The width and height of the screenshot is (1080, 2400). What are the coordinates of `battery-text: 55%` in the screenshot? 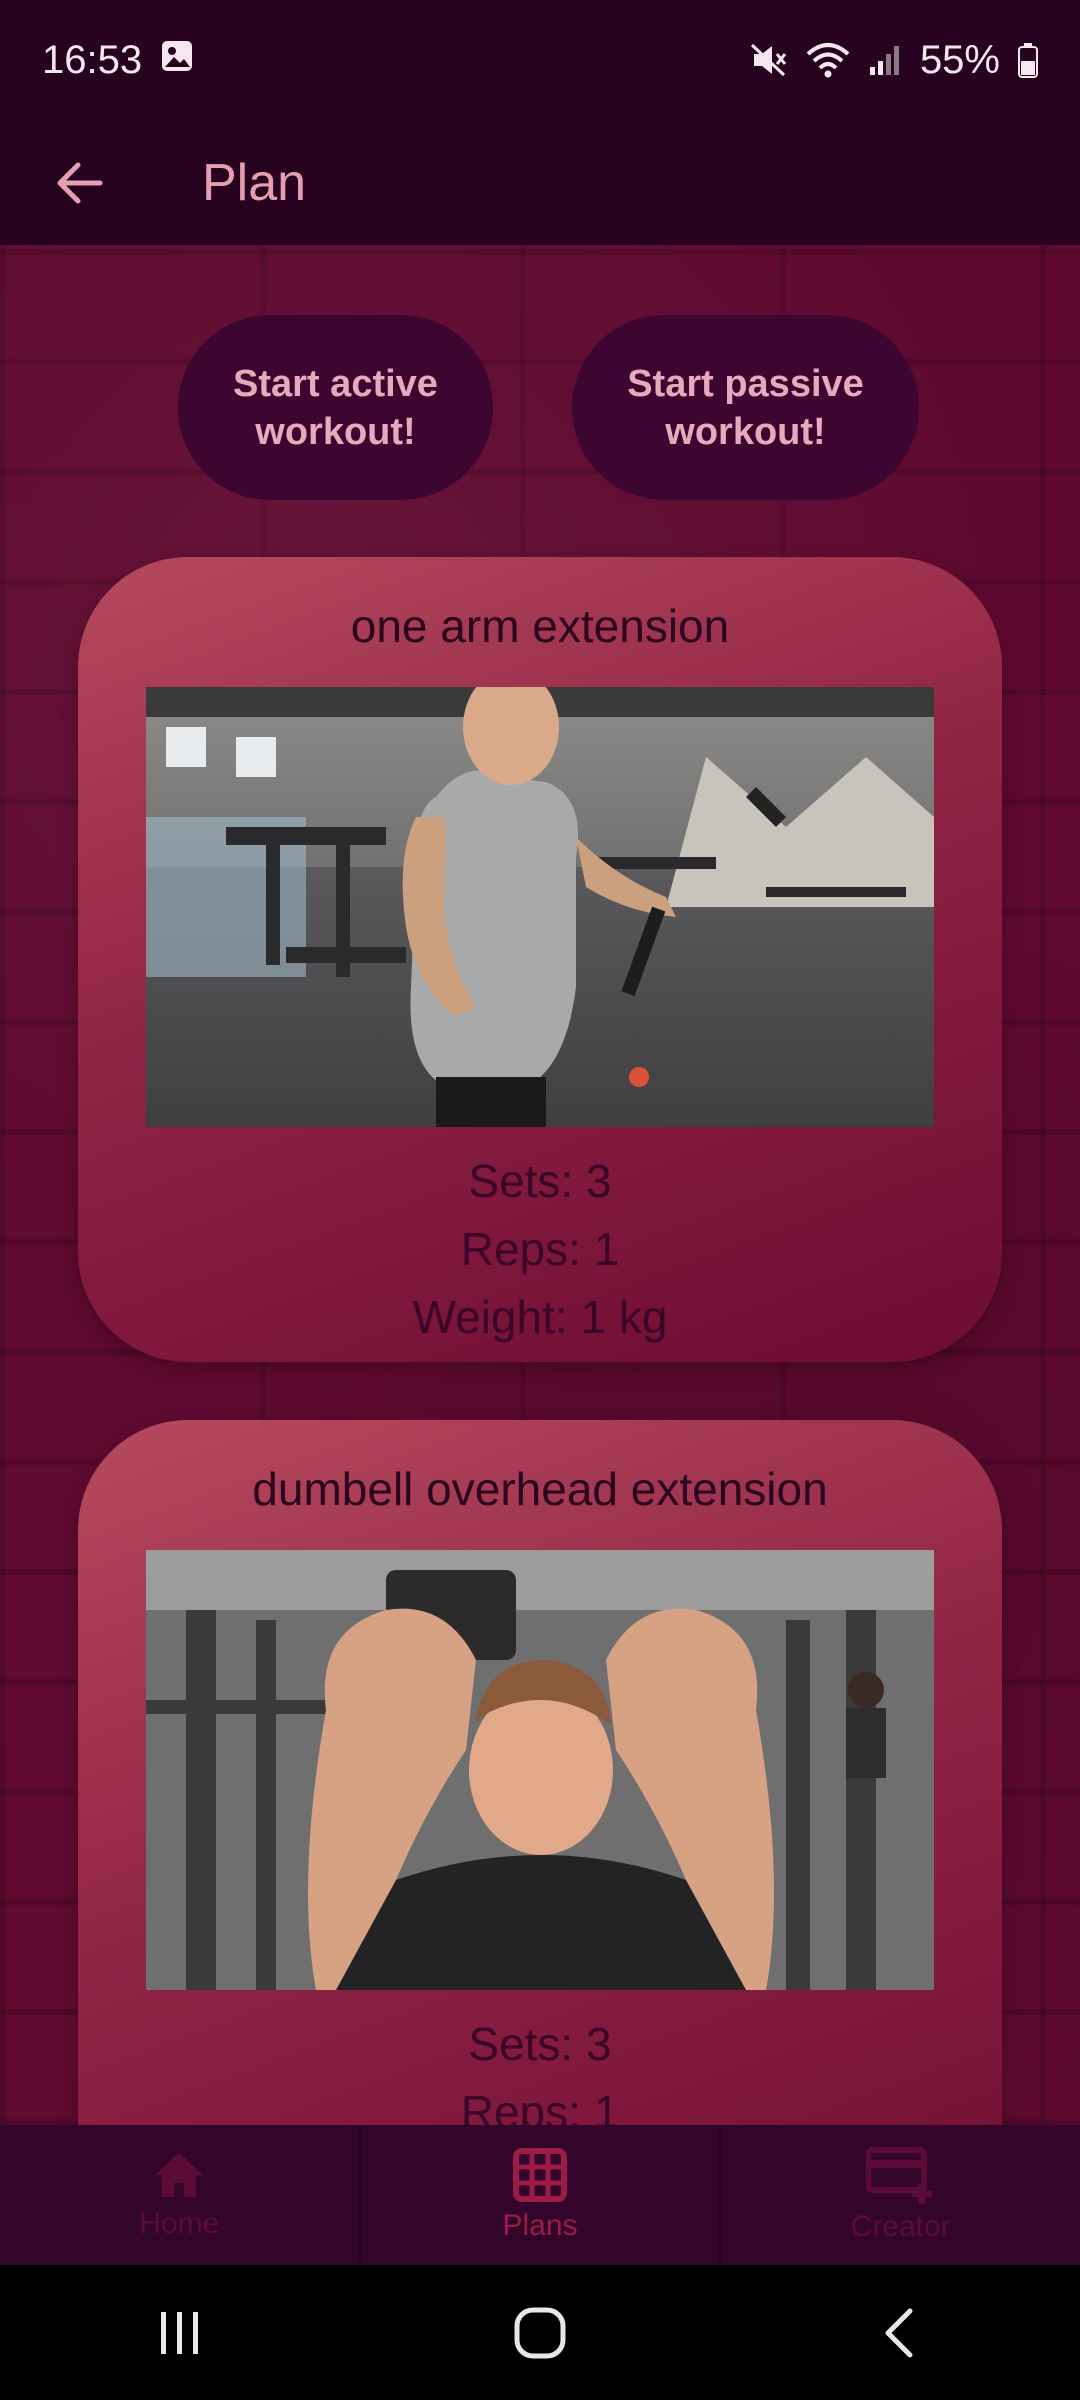 It's located at (959, 59).